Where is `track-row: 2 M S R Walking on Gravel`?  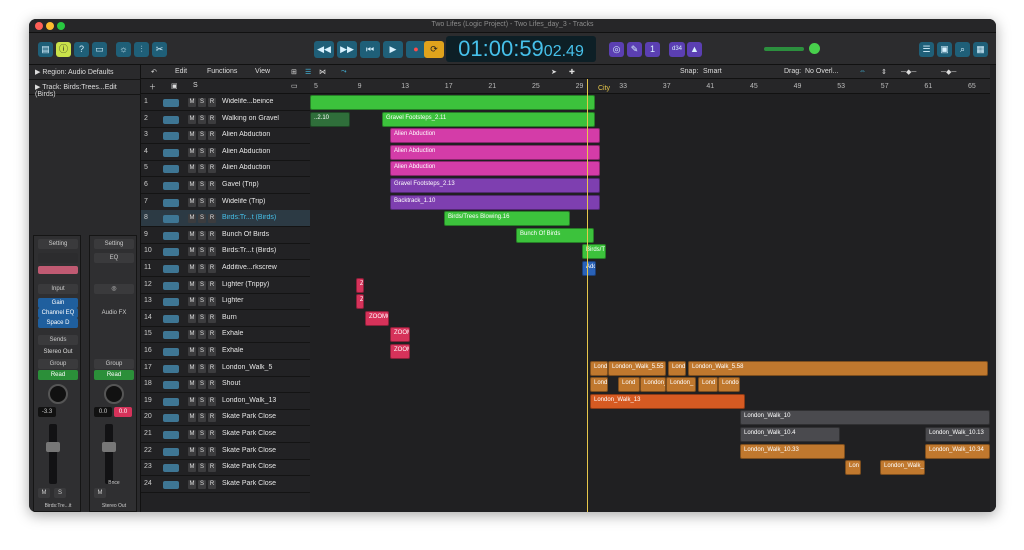
track-row: 2 M S R Walking on Gravel is located at coordinates (225, 119).